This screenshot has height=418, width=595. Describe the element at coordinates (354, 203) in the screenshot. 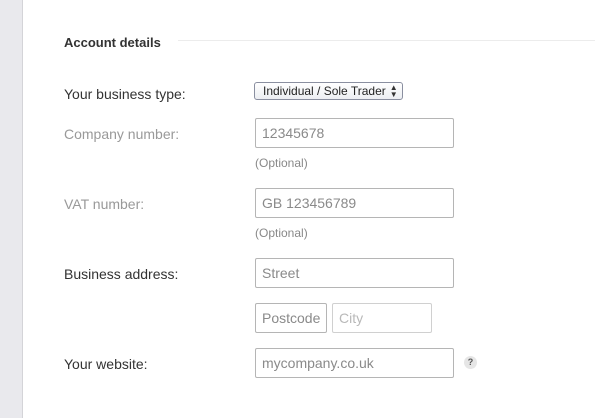

I see `vat-number-input` at that location.